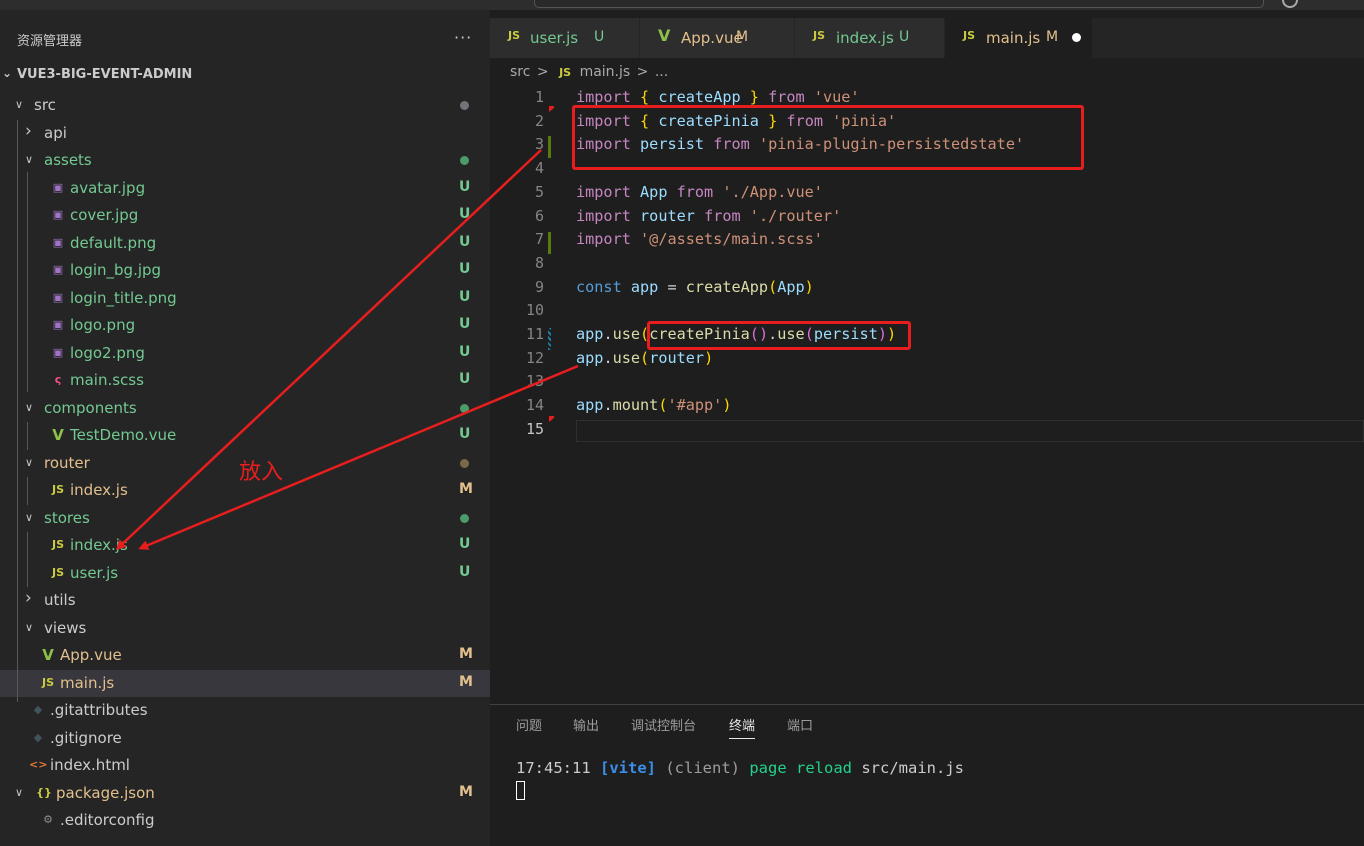  What do you see at coordinates (245, 270) in the screenshot?
I see `tree-file: ▣ login_bg.jpg U` at bounding box center [245, 270].